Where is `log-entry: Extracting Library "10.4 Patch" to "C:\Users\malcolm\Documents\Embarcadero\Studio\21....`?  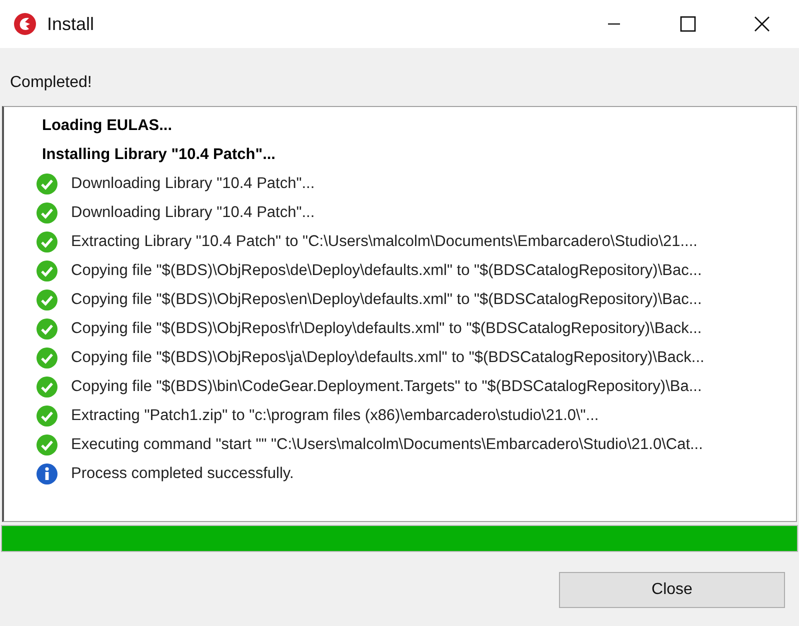
log-entry: Extracting Library "10.4 Patch" to "C:\Users\malcolm\Documents\Embarcadero\Studio\21.... is located at coordinates (384, 241).